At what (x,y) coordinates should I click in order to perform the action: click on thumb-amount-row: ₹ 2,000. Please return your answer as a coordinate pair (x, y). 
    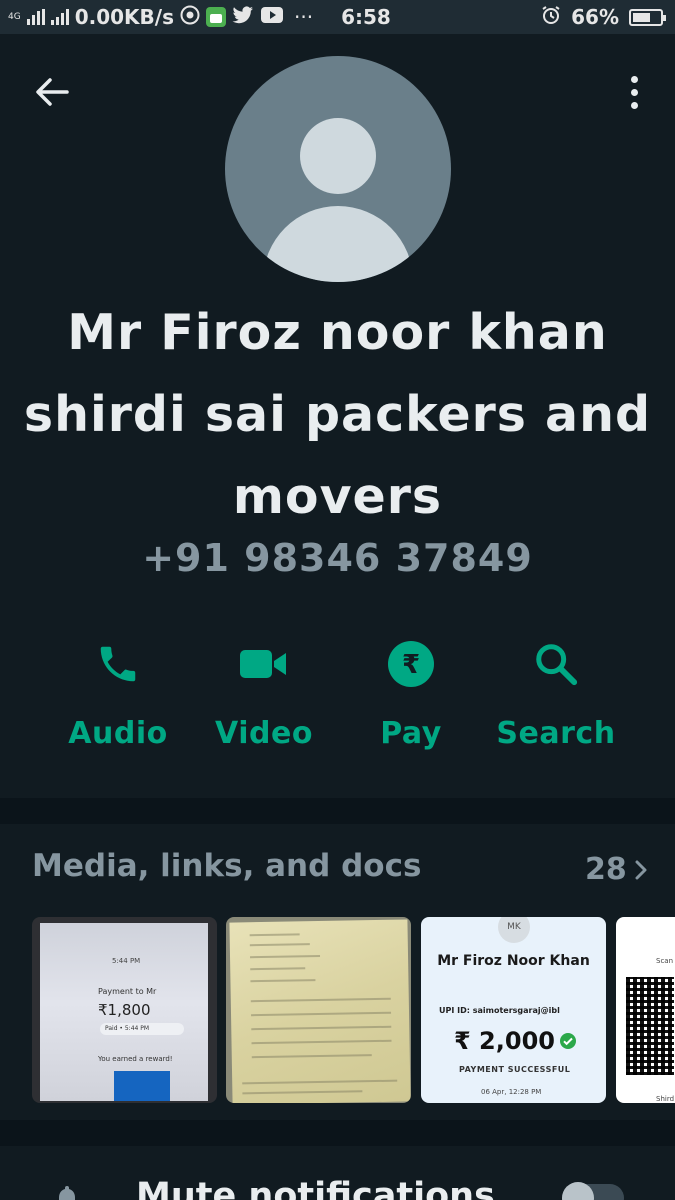
    Looking at the image, I should click on (515, 1041).